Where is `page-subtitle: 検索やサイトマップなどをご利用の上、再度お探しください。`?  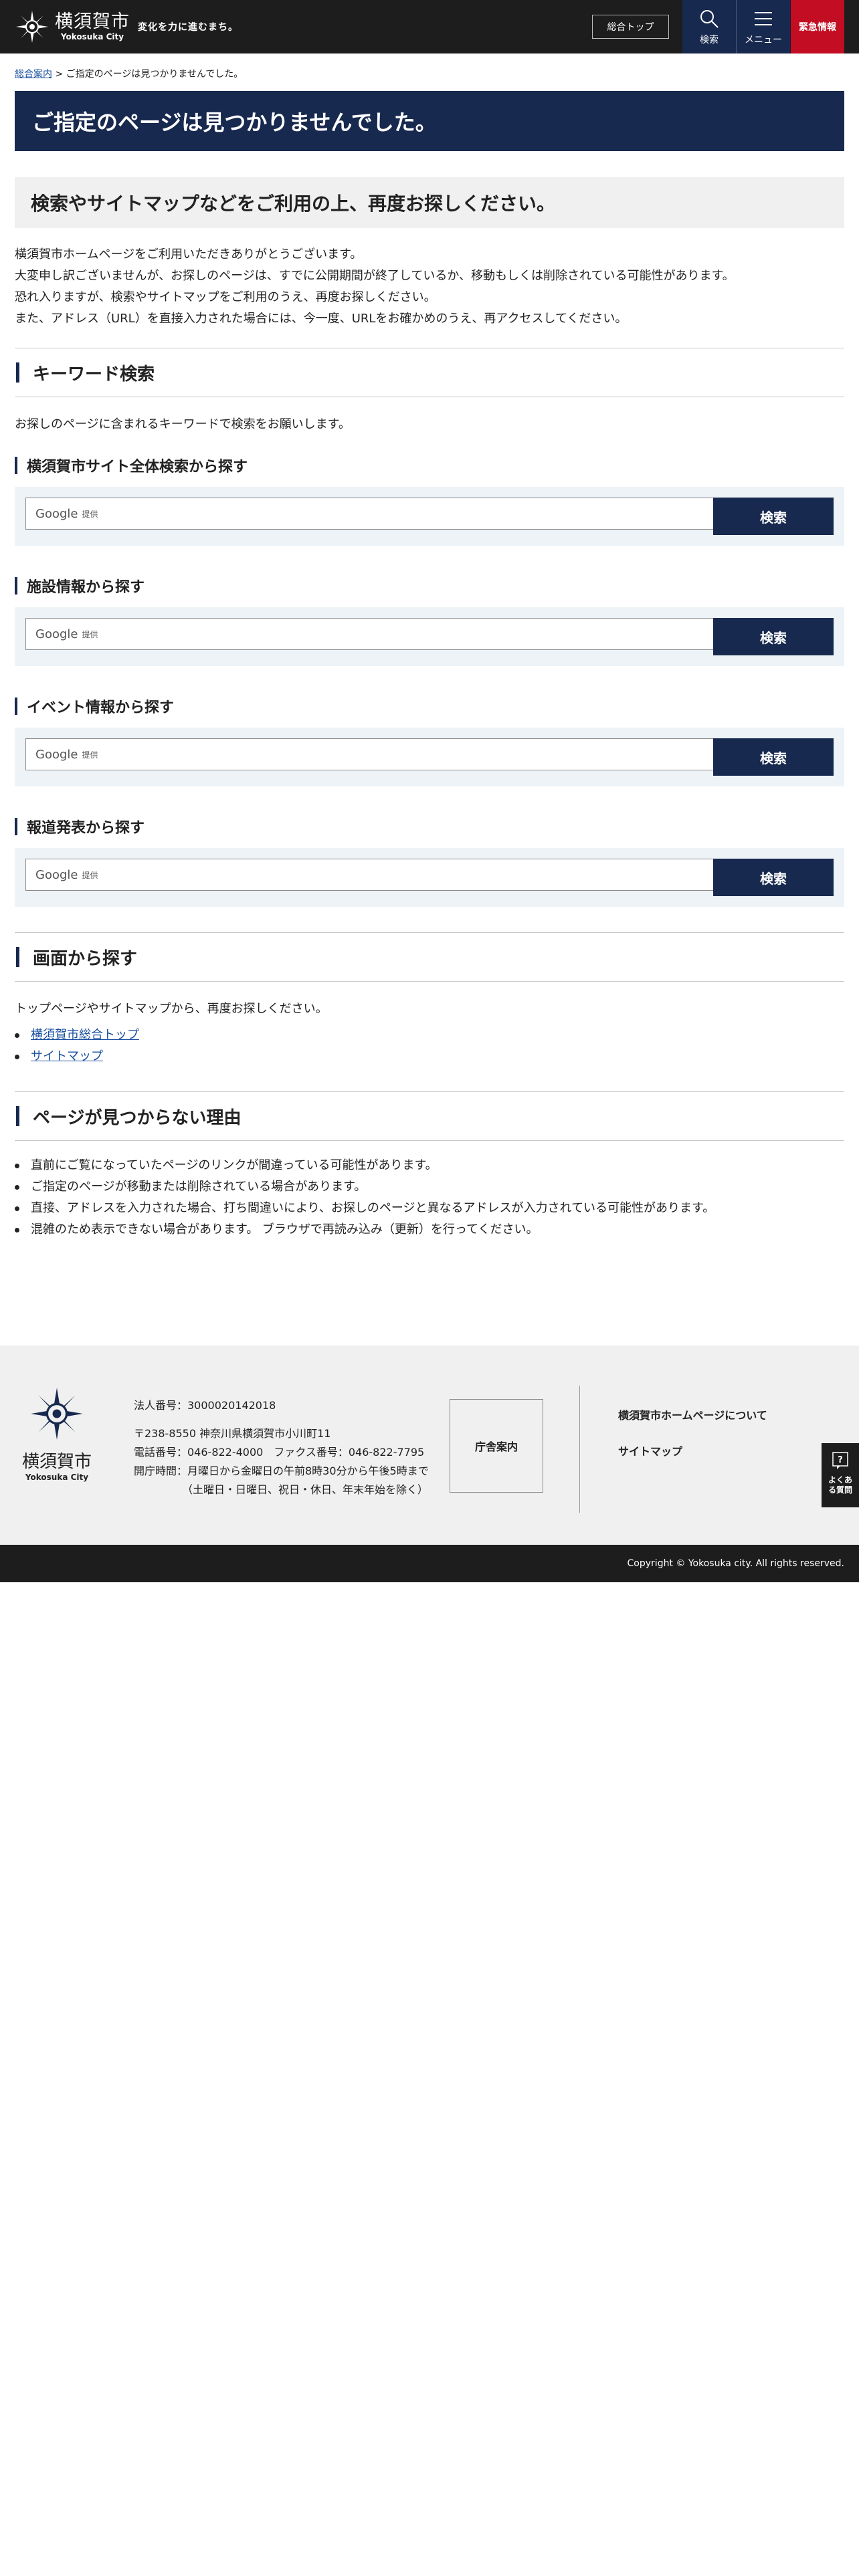
page-subtitle: 検索やサイトマップなどをご利用の上、再度お探しください。 is located at coordinates (429, 202).